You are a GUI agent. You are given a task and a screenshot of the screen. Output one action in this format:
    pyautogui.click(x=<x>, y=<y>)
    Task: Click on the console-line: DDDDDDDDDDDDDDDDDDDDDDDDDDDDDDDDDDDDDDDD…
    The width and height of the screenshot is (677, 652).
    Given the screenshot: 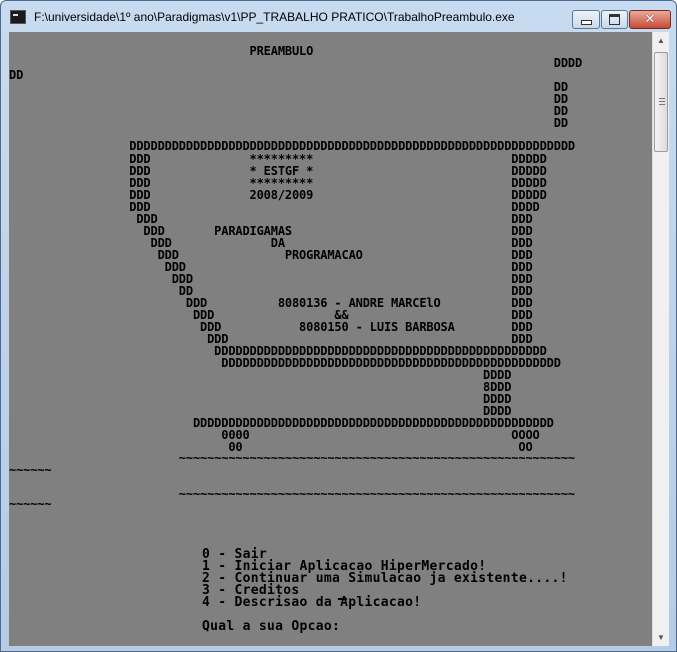 What is the action you would take?
    pyautogui.click(x=292, y=146)
    